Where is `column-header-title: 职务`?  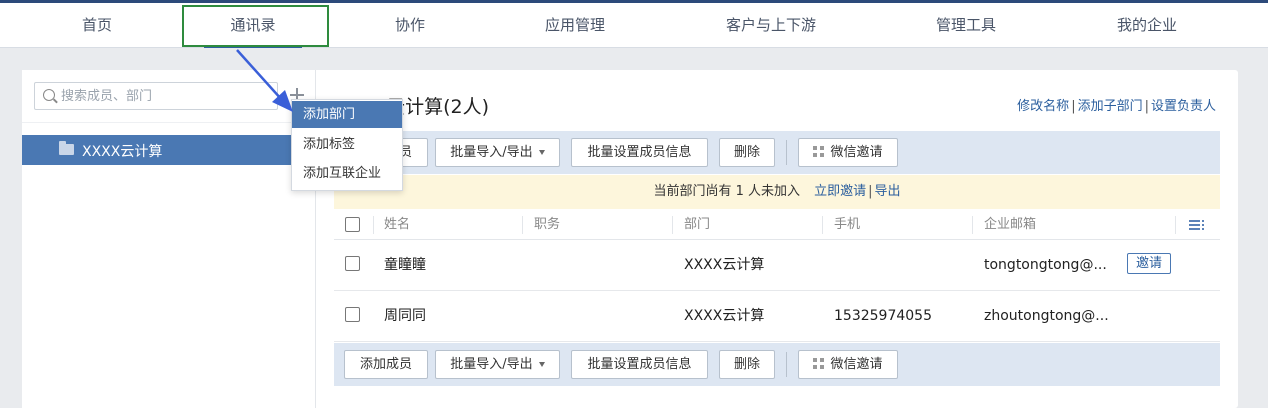
column-header-title: 职务 is located at coordinates (547, 224).